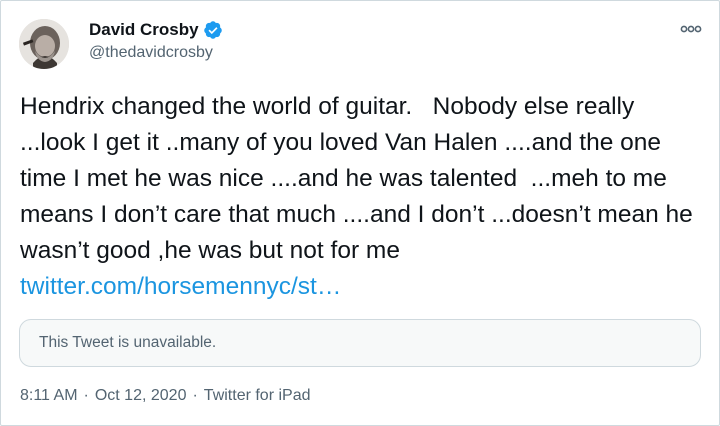 Image resolution: width=720 pixels, height=426 pixels. Describe the element at coordinates (151, 53) in the screenshot. I see `author-handle: @thedavidcrosby` at that location.